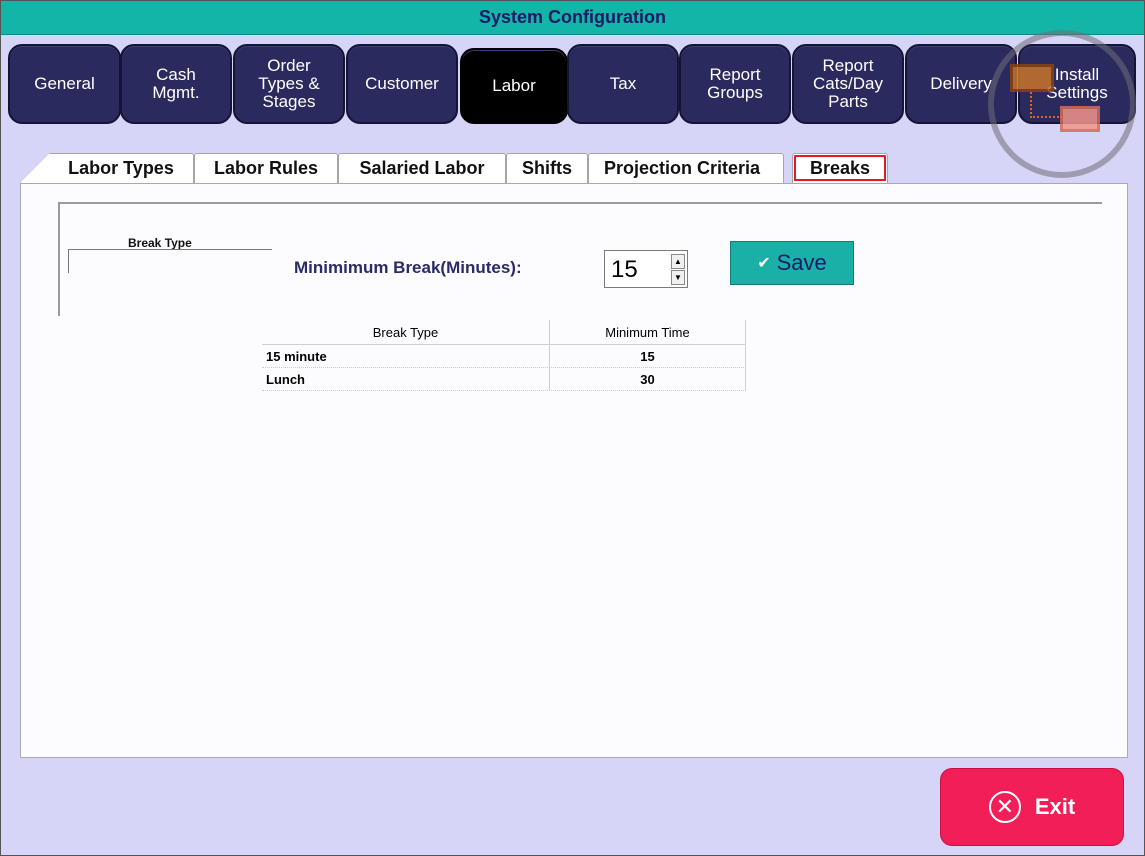  I want to click on save-label: Save, so click(801, 262).